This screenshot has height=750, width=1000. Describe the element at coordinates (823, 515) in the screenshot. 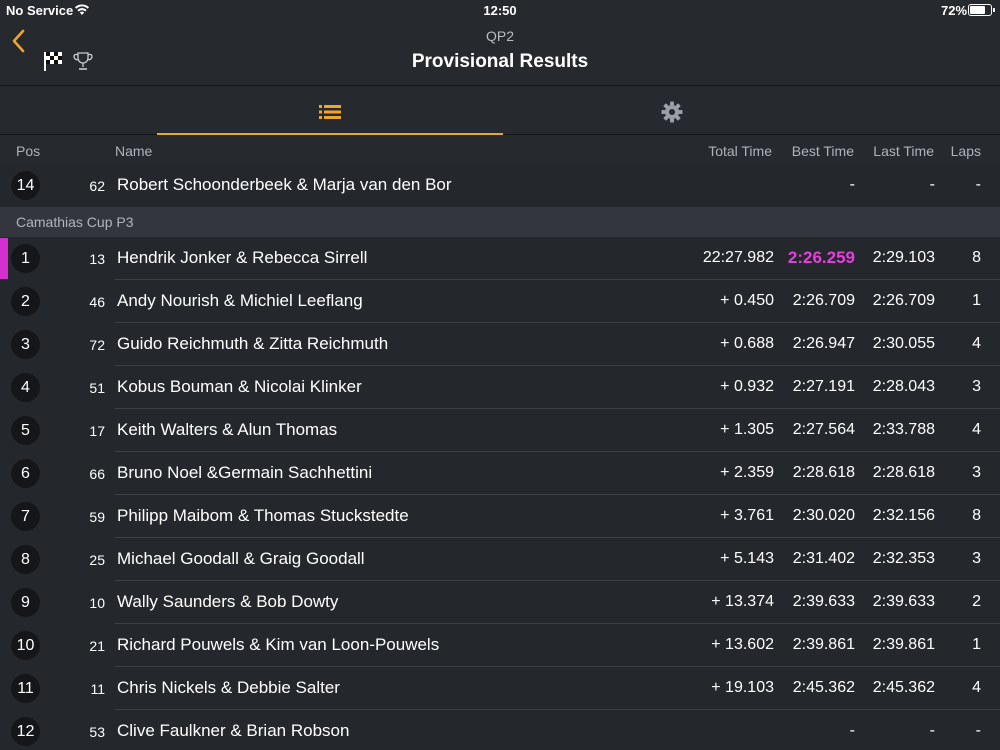

I see `best-time: 2:30.020` at that location.